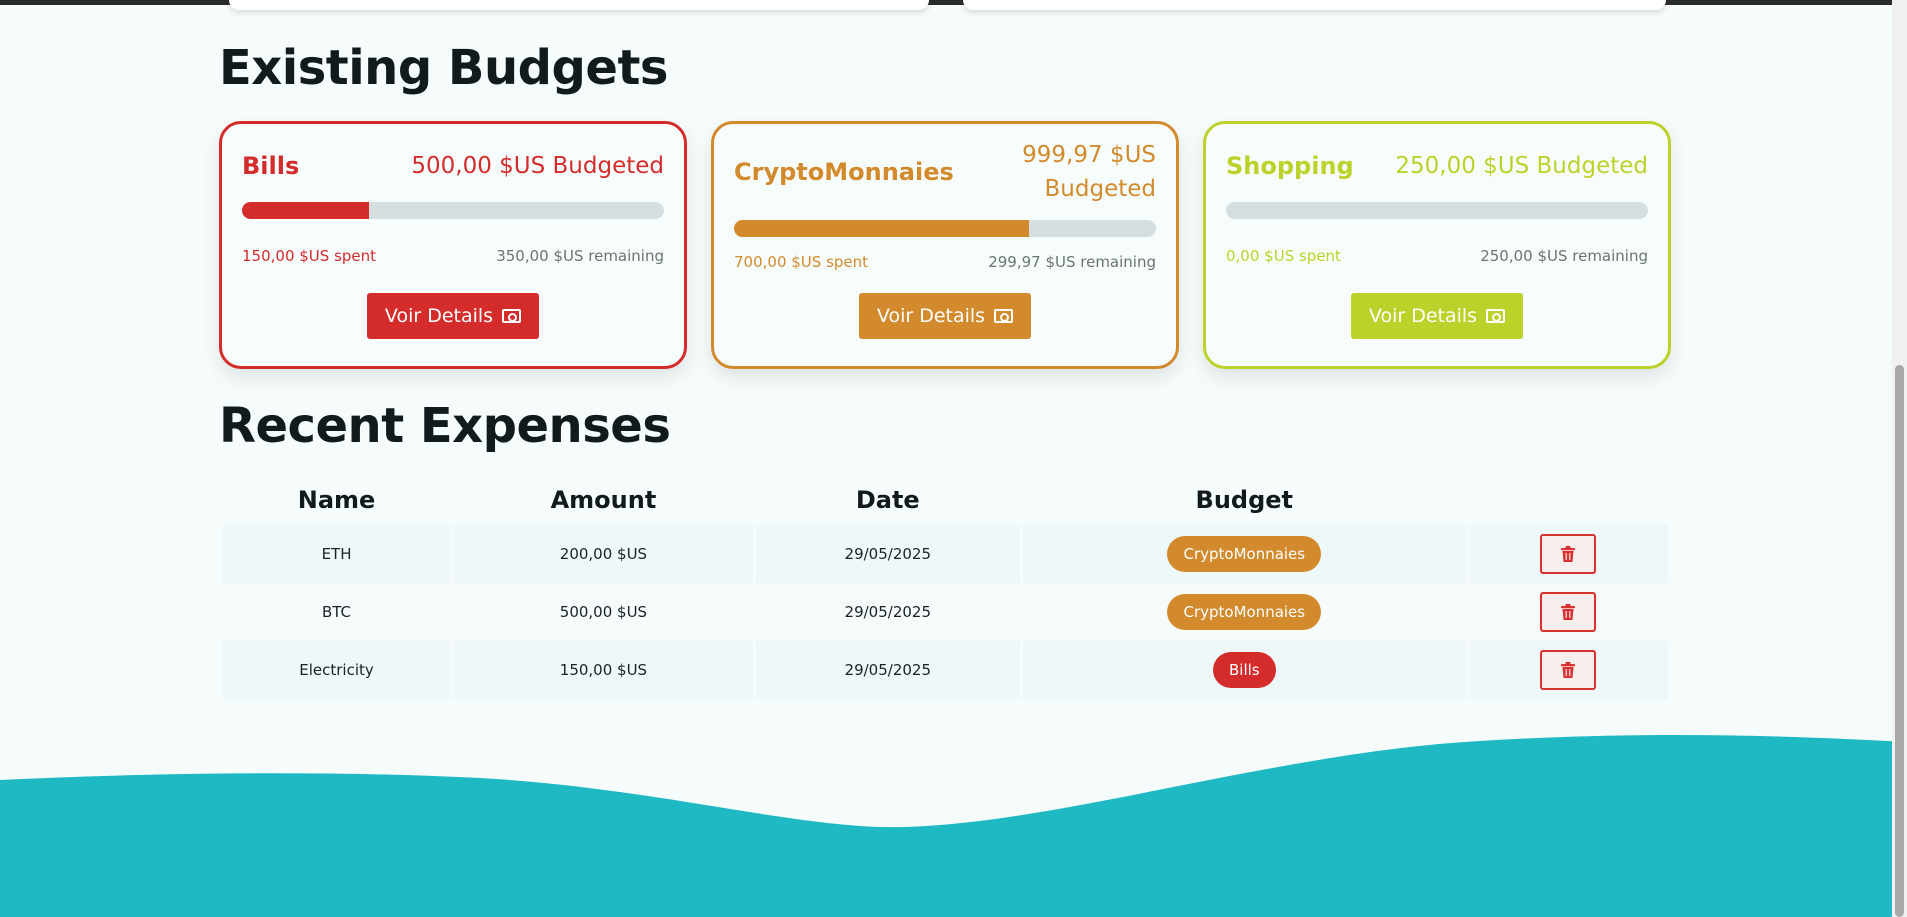 This screenshot has width=1907, height=917. What do you see at coordinates (271, 166) in the screenshot?
I see `budget-name: Bills` at bounding box center [271, 166].